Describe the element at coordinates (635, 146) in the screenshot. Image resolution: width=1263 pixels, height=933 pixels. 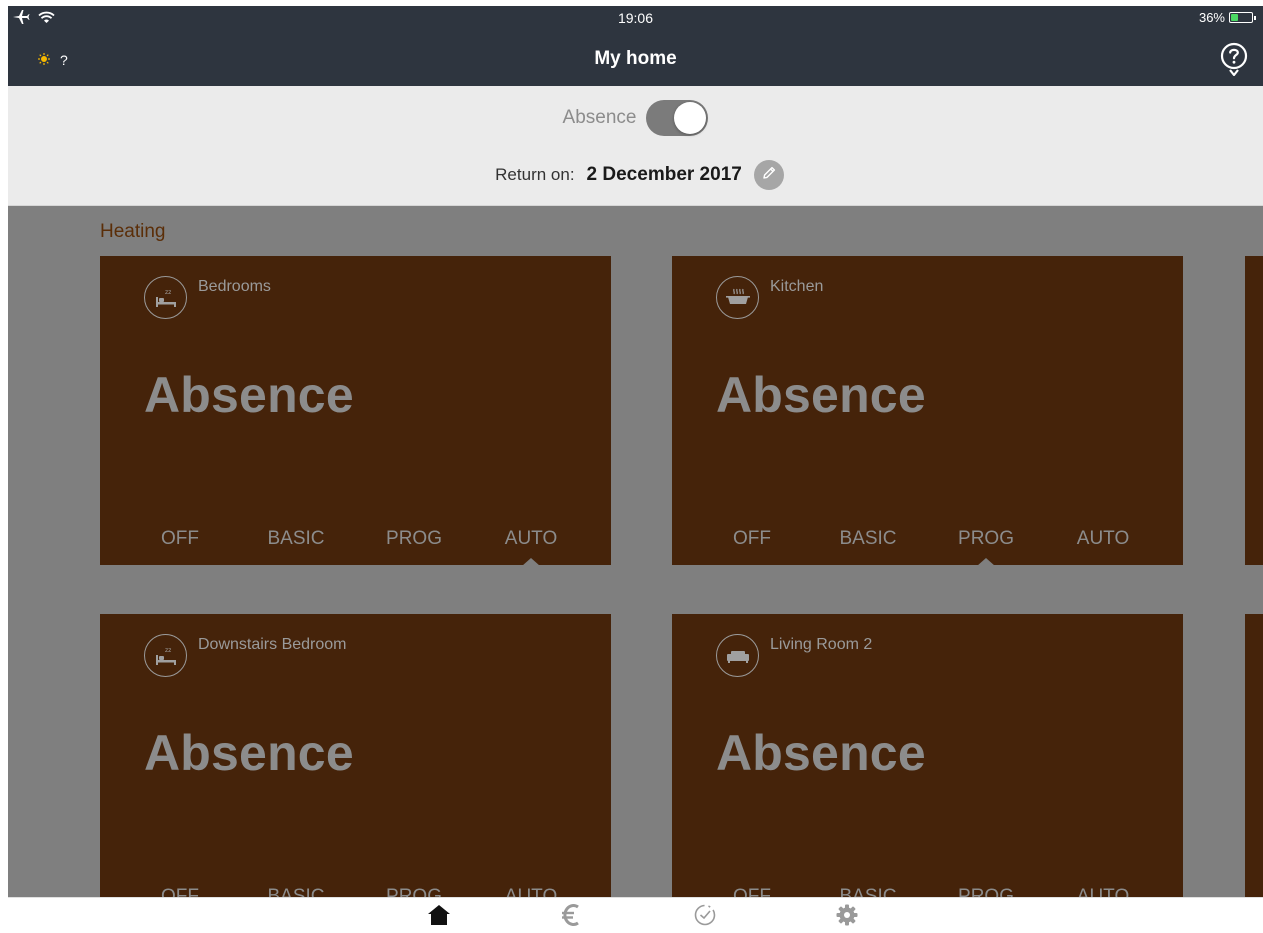
I see `absence-panel: Absence Return on: 2 December 2017` at that location.